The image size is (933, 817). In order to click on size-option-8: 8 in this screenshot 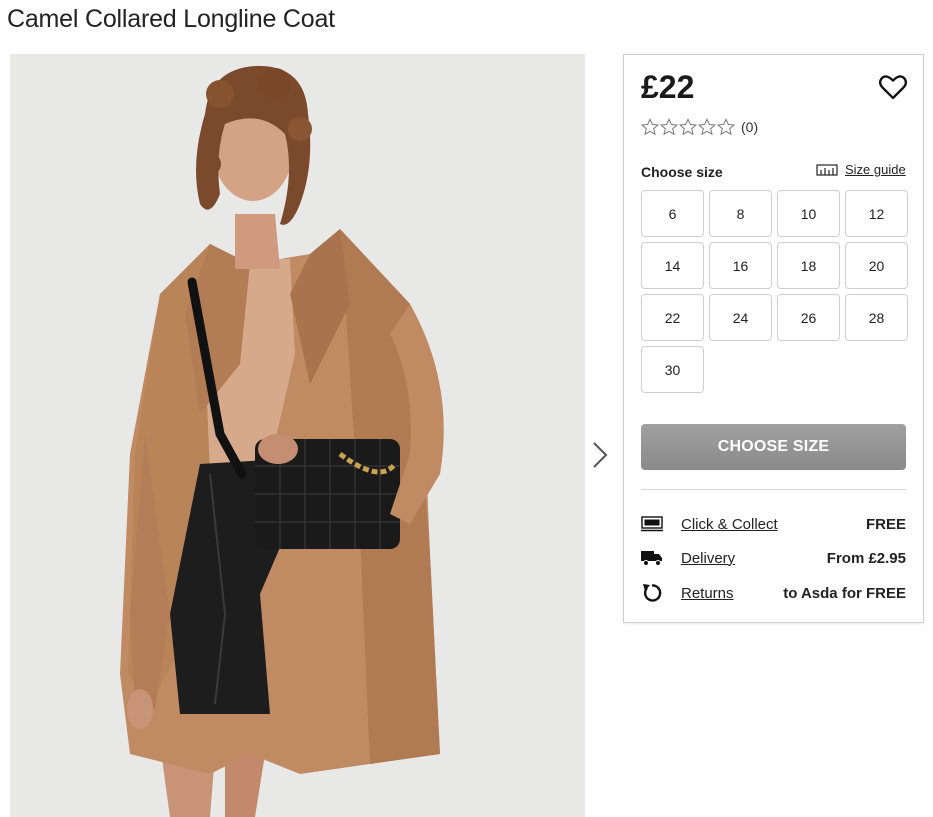, I will do `click(740, 213)`.